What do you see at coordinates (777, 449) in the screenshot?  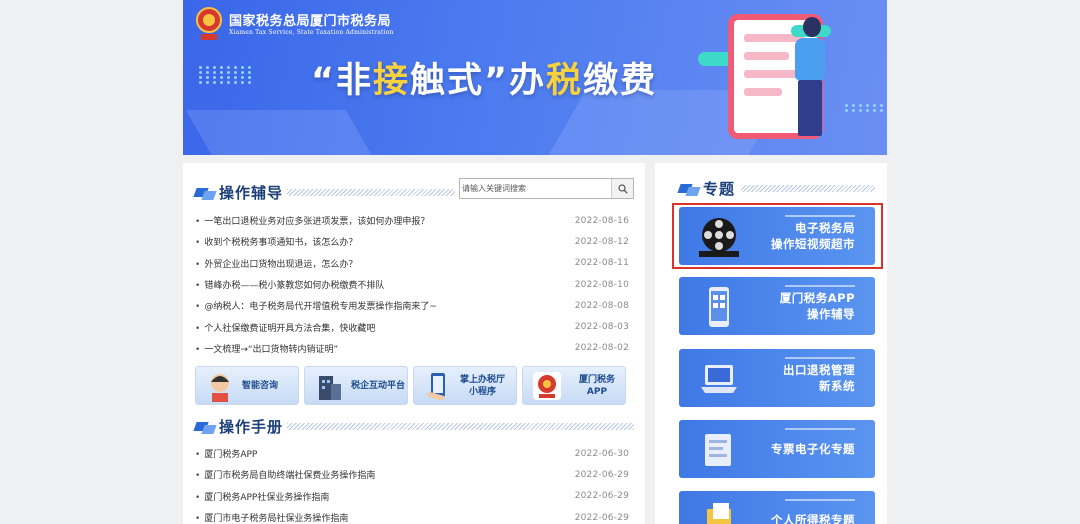 I see `topic-tile-e-invoice: 专票电子化专题` at bounding box center [777, 449].